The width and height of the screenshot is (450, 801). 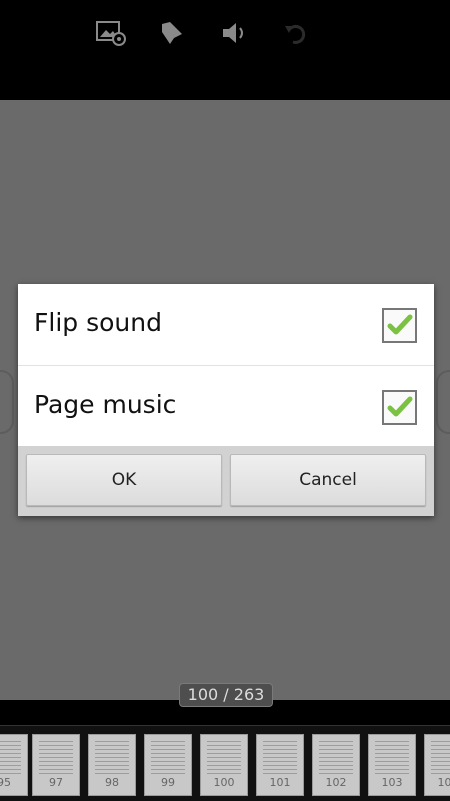 I want to click on page-thumbnail: 104, so click(x=437, y=765).